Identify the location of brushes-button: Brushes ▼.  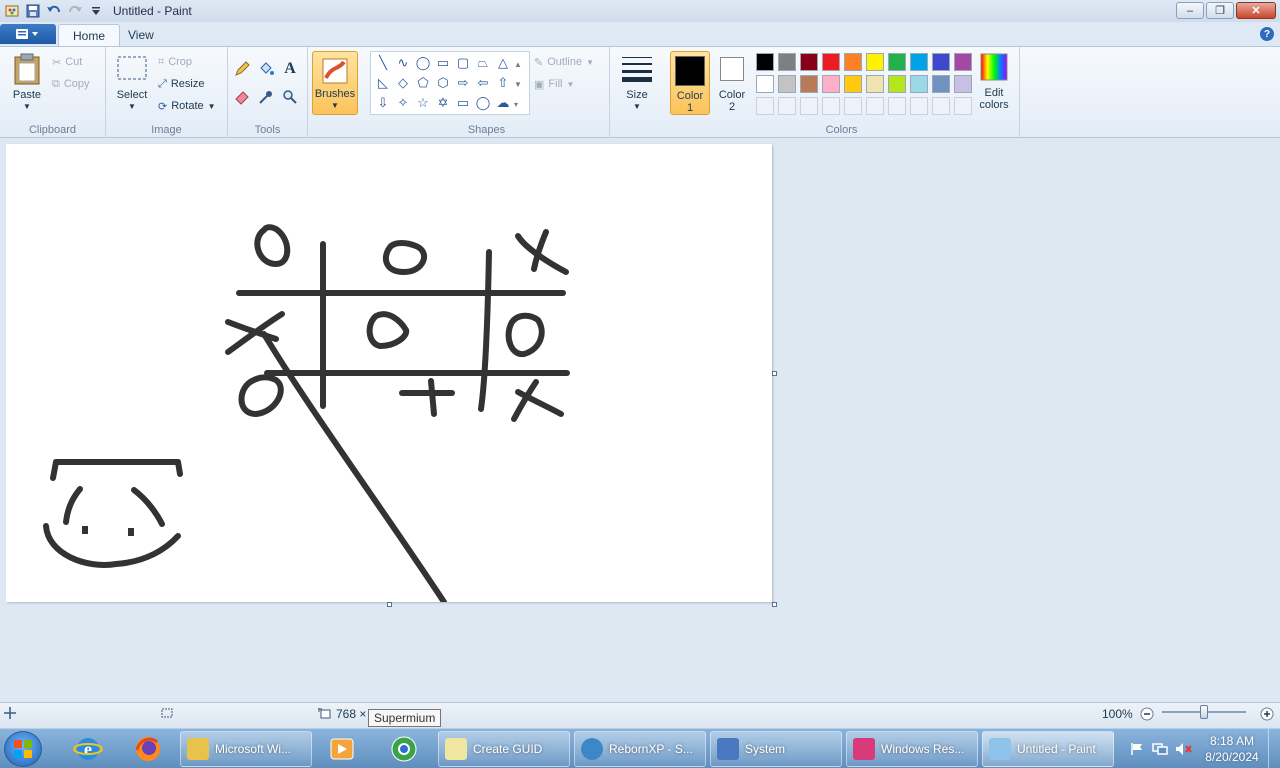
(335, 83).